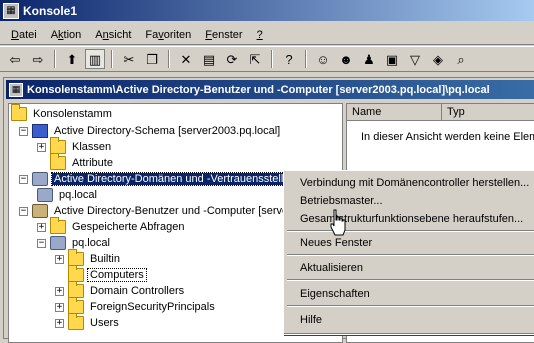  I want to click on tree-item-computers: Computers, so click(107, 274).